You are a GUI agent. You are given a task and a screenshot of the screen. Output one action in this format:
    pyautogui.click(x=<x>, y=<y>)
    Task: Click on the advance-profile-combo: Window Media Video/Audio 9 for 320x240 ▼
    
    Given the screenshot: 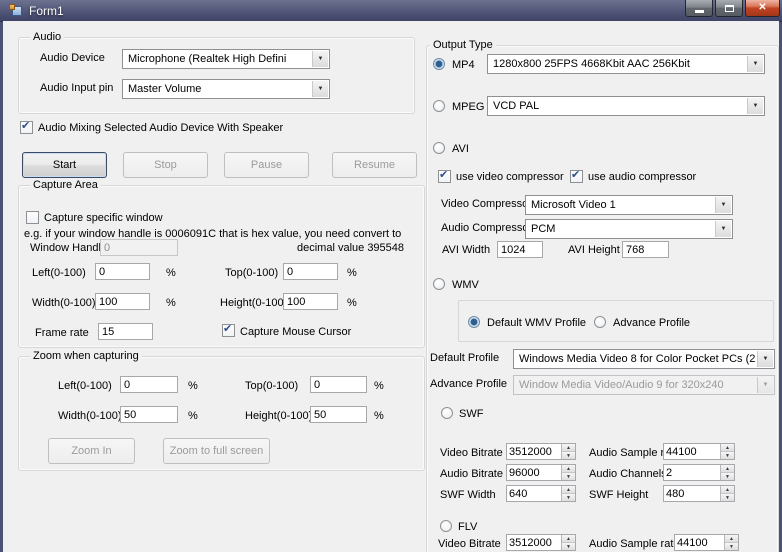 What is the action you would take?
    pyautogui.click(x=644, y=385)
    